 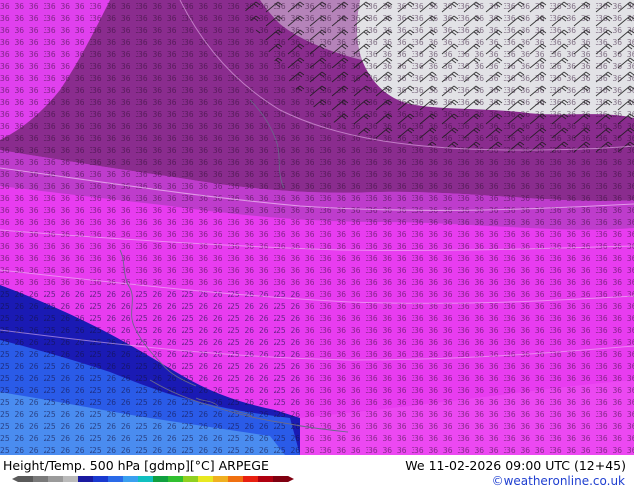 What do you see at coordinates (136, 465) in the screenshot?
I see `map-title: Height/Temp. 500 hPa [gdmp][°C] ARPEGE` at bounding box center [136, 465].